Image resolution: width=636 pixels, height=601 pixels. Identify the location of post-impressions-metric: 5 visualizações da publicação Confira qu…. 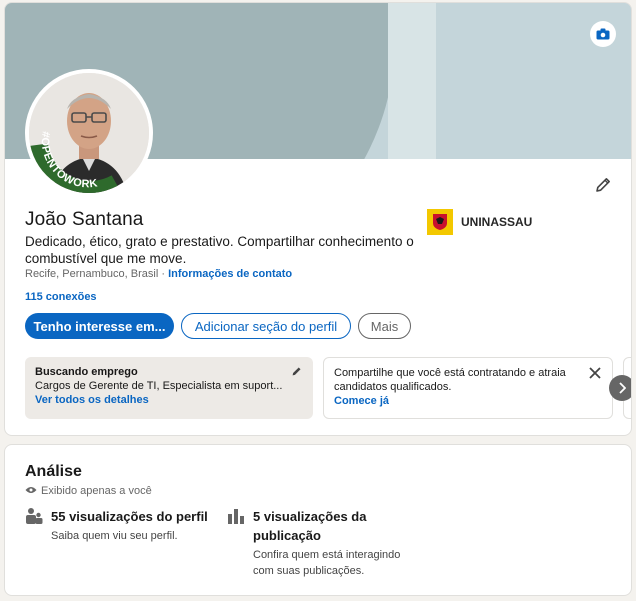
(322, 543).